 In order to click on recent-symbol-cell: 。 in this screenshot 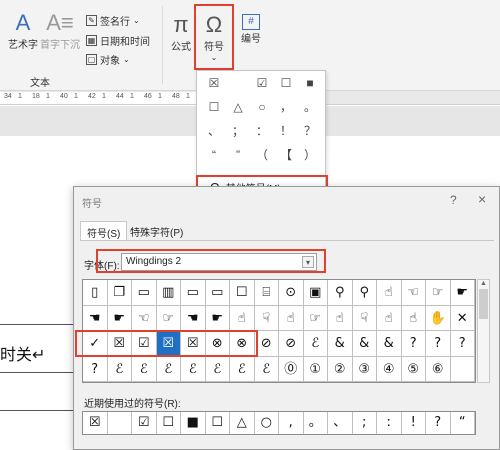, I will do `click(316, 423)`.